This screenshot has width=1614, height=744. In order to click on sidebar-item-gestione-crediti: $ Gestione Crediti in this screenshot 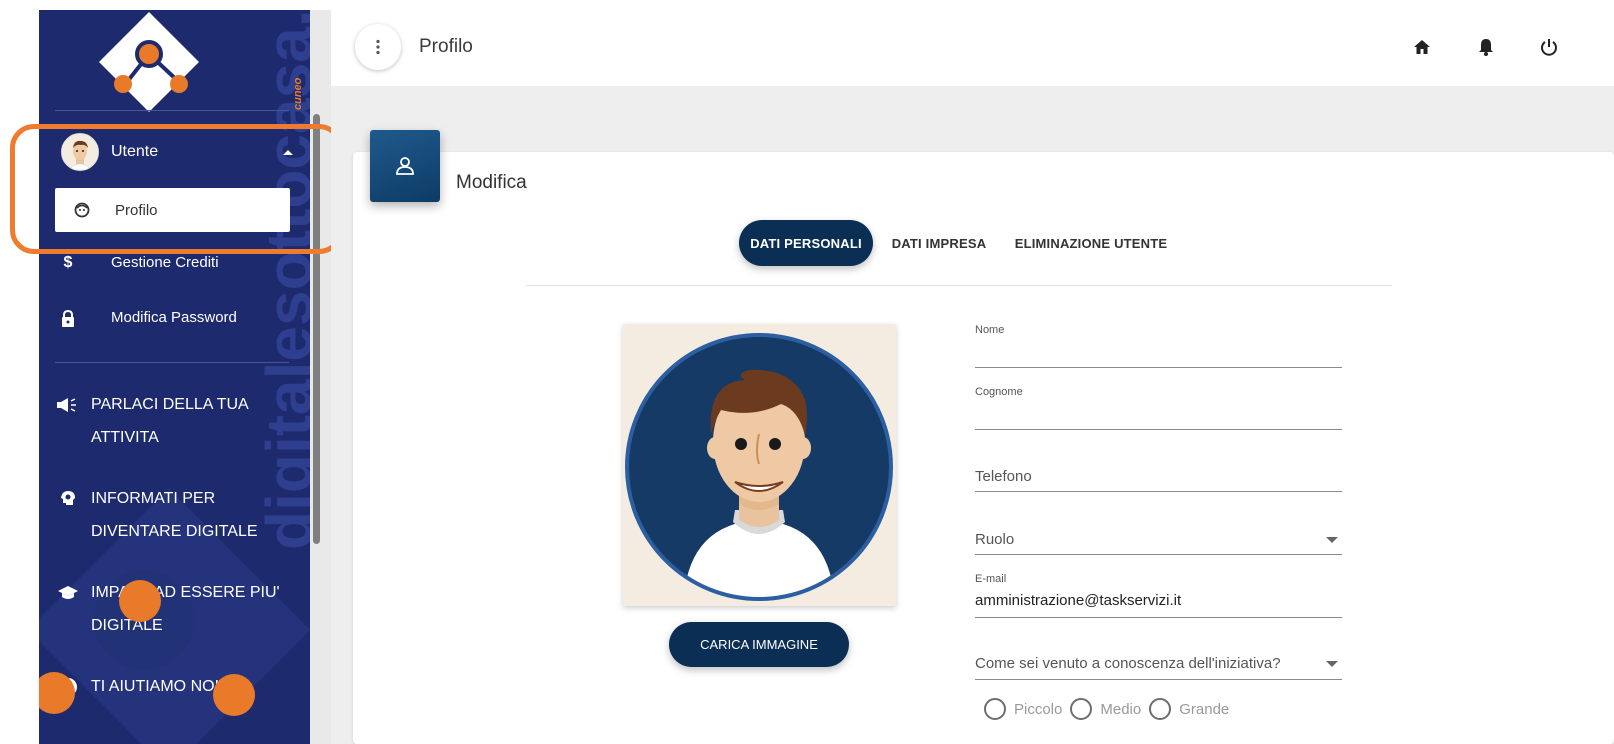, I will do `click(136, 263)`.